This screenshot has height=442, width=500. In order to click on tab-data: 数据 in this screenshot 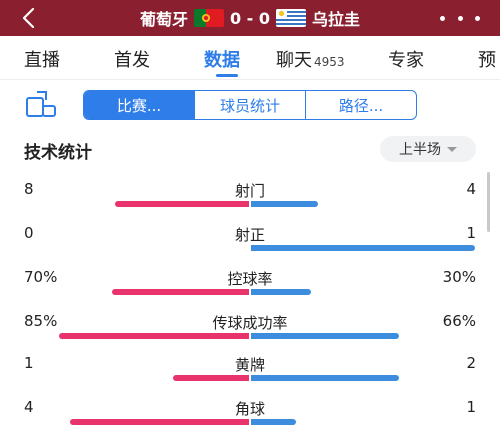, I will do `click(222, 59)`.